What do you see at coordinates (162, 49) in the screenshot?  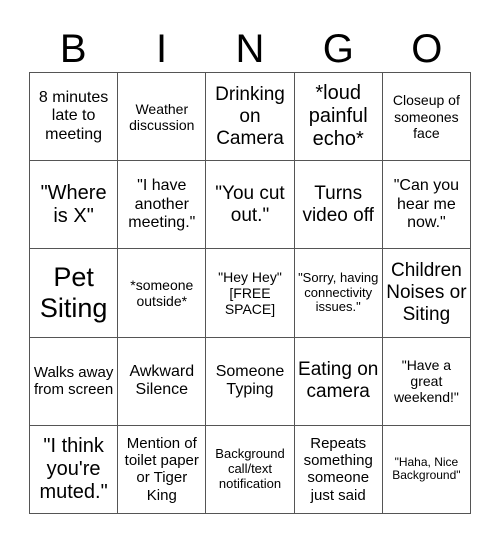 I see `header-letter-i: I` at bounding box center [162, 49].